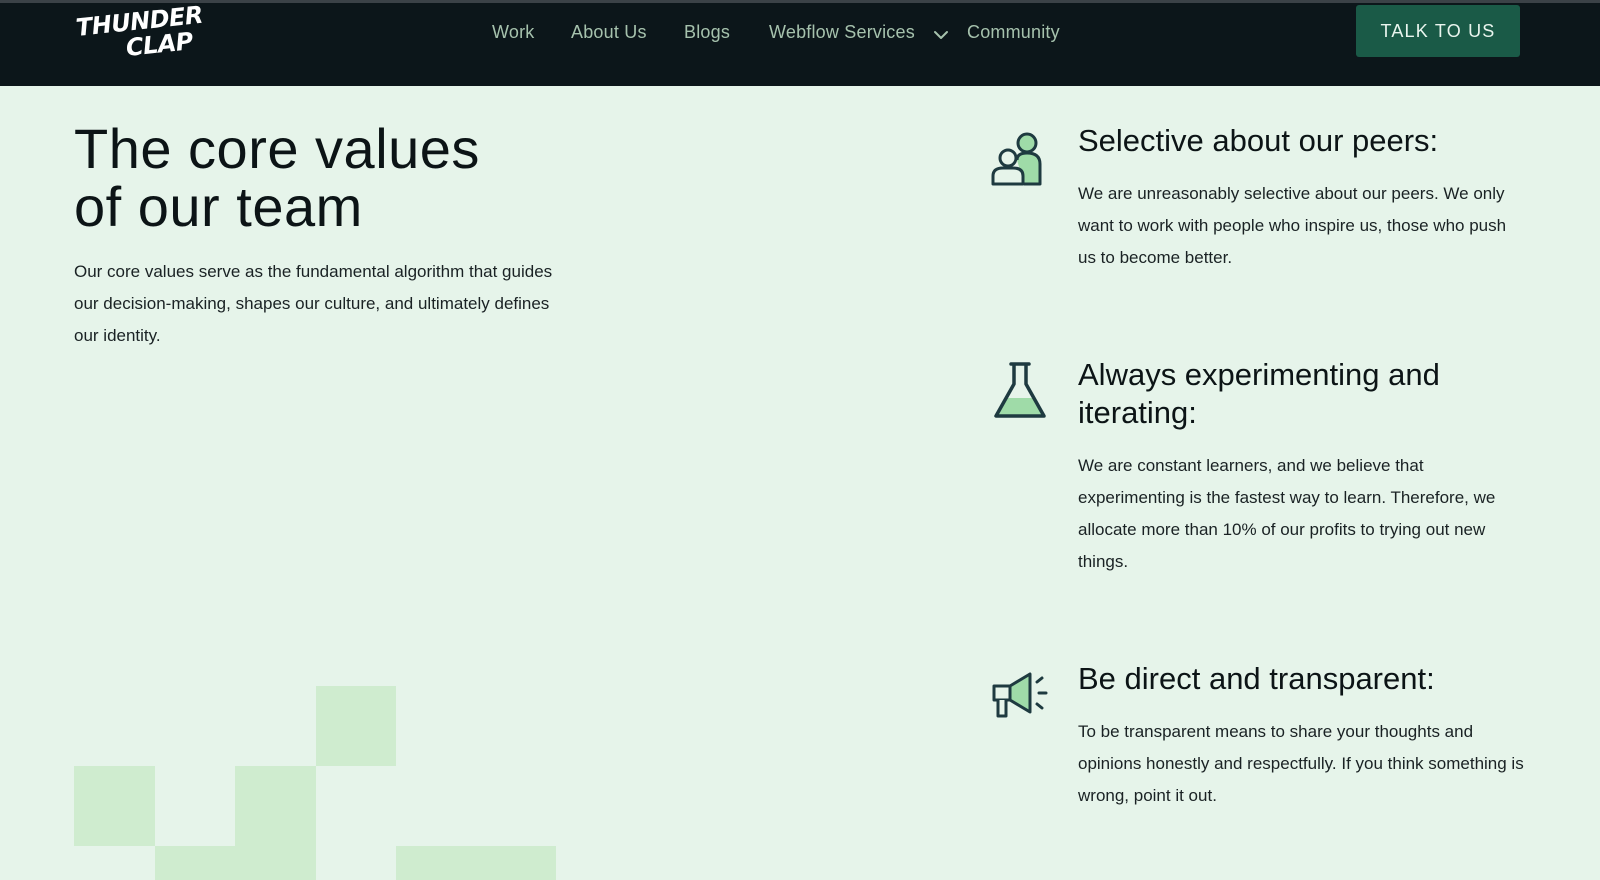  What do you see at coordinates (159, 44) in the screenshot?
I see `logo-text-line2: CLAP` at bounding box center [159, 44].